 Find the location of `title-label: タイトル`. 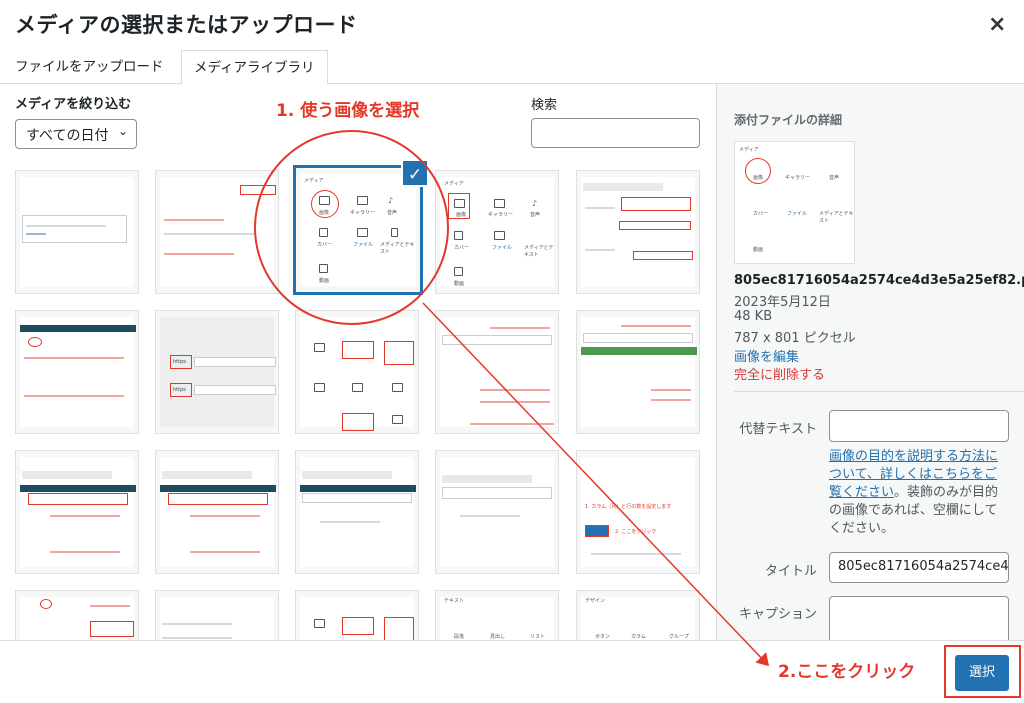

title-label: タイトル is located at coordinates (790, 571).